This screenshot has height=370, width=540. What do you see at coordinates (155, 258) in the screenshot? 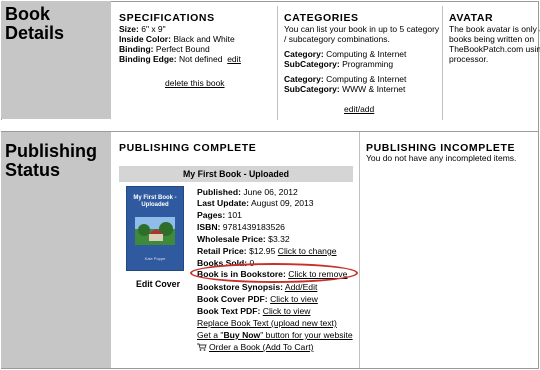
I see `cover-author: Kale Poppe` at bounding box center [155, 258].